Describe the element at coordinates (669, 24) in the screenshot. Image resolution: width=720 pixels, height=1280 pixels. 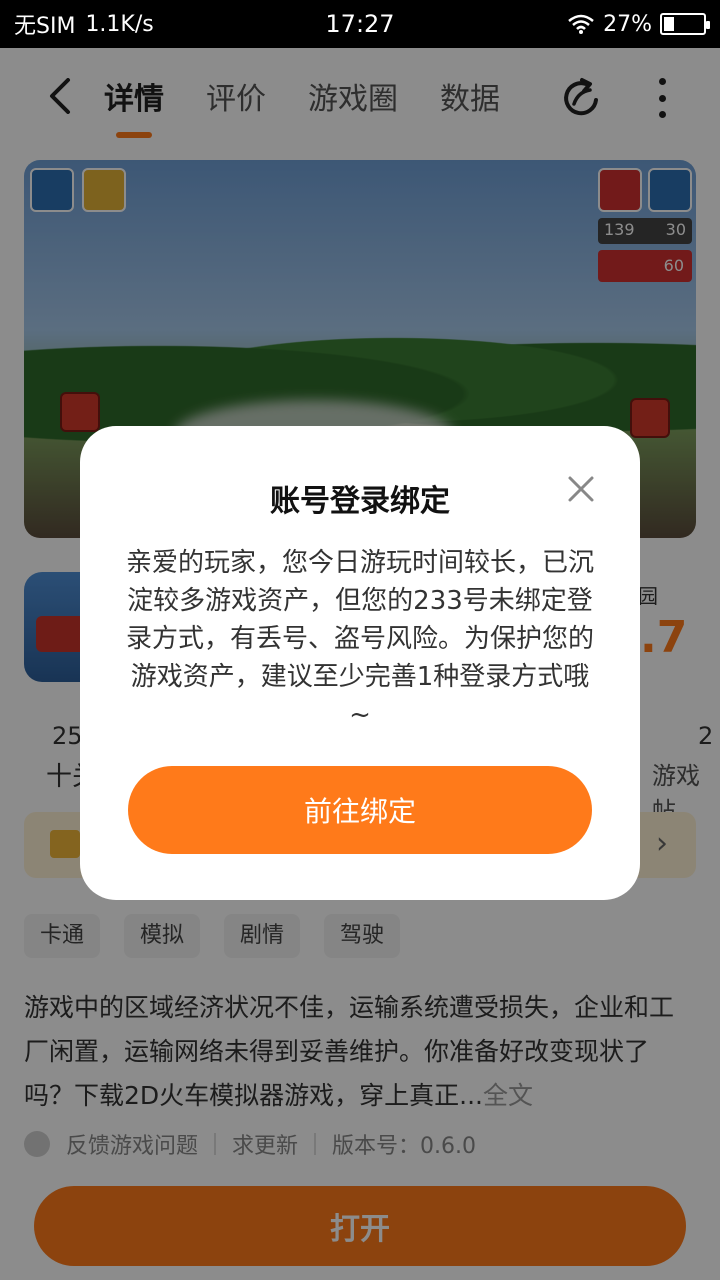
I see `battery-fill` at that location.